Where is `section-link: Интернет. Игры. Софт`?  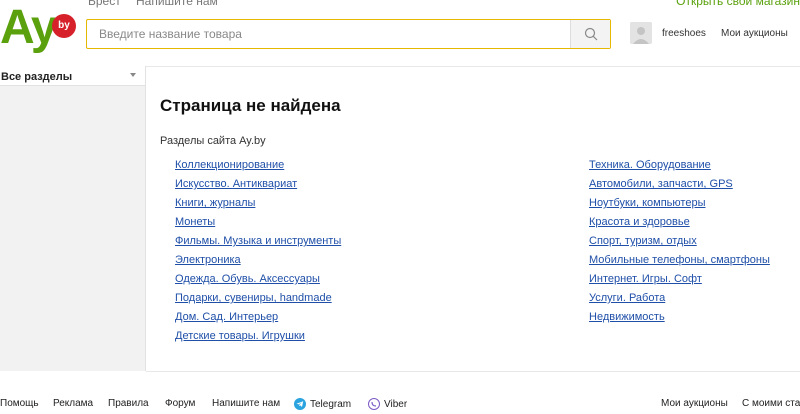
section-link: Интернет. Игры. Софт is located at coordinates (645, 279).